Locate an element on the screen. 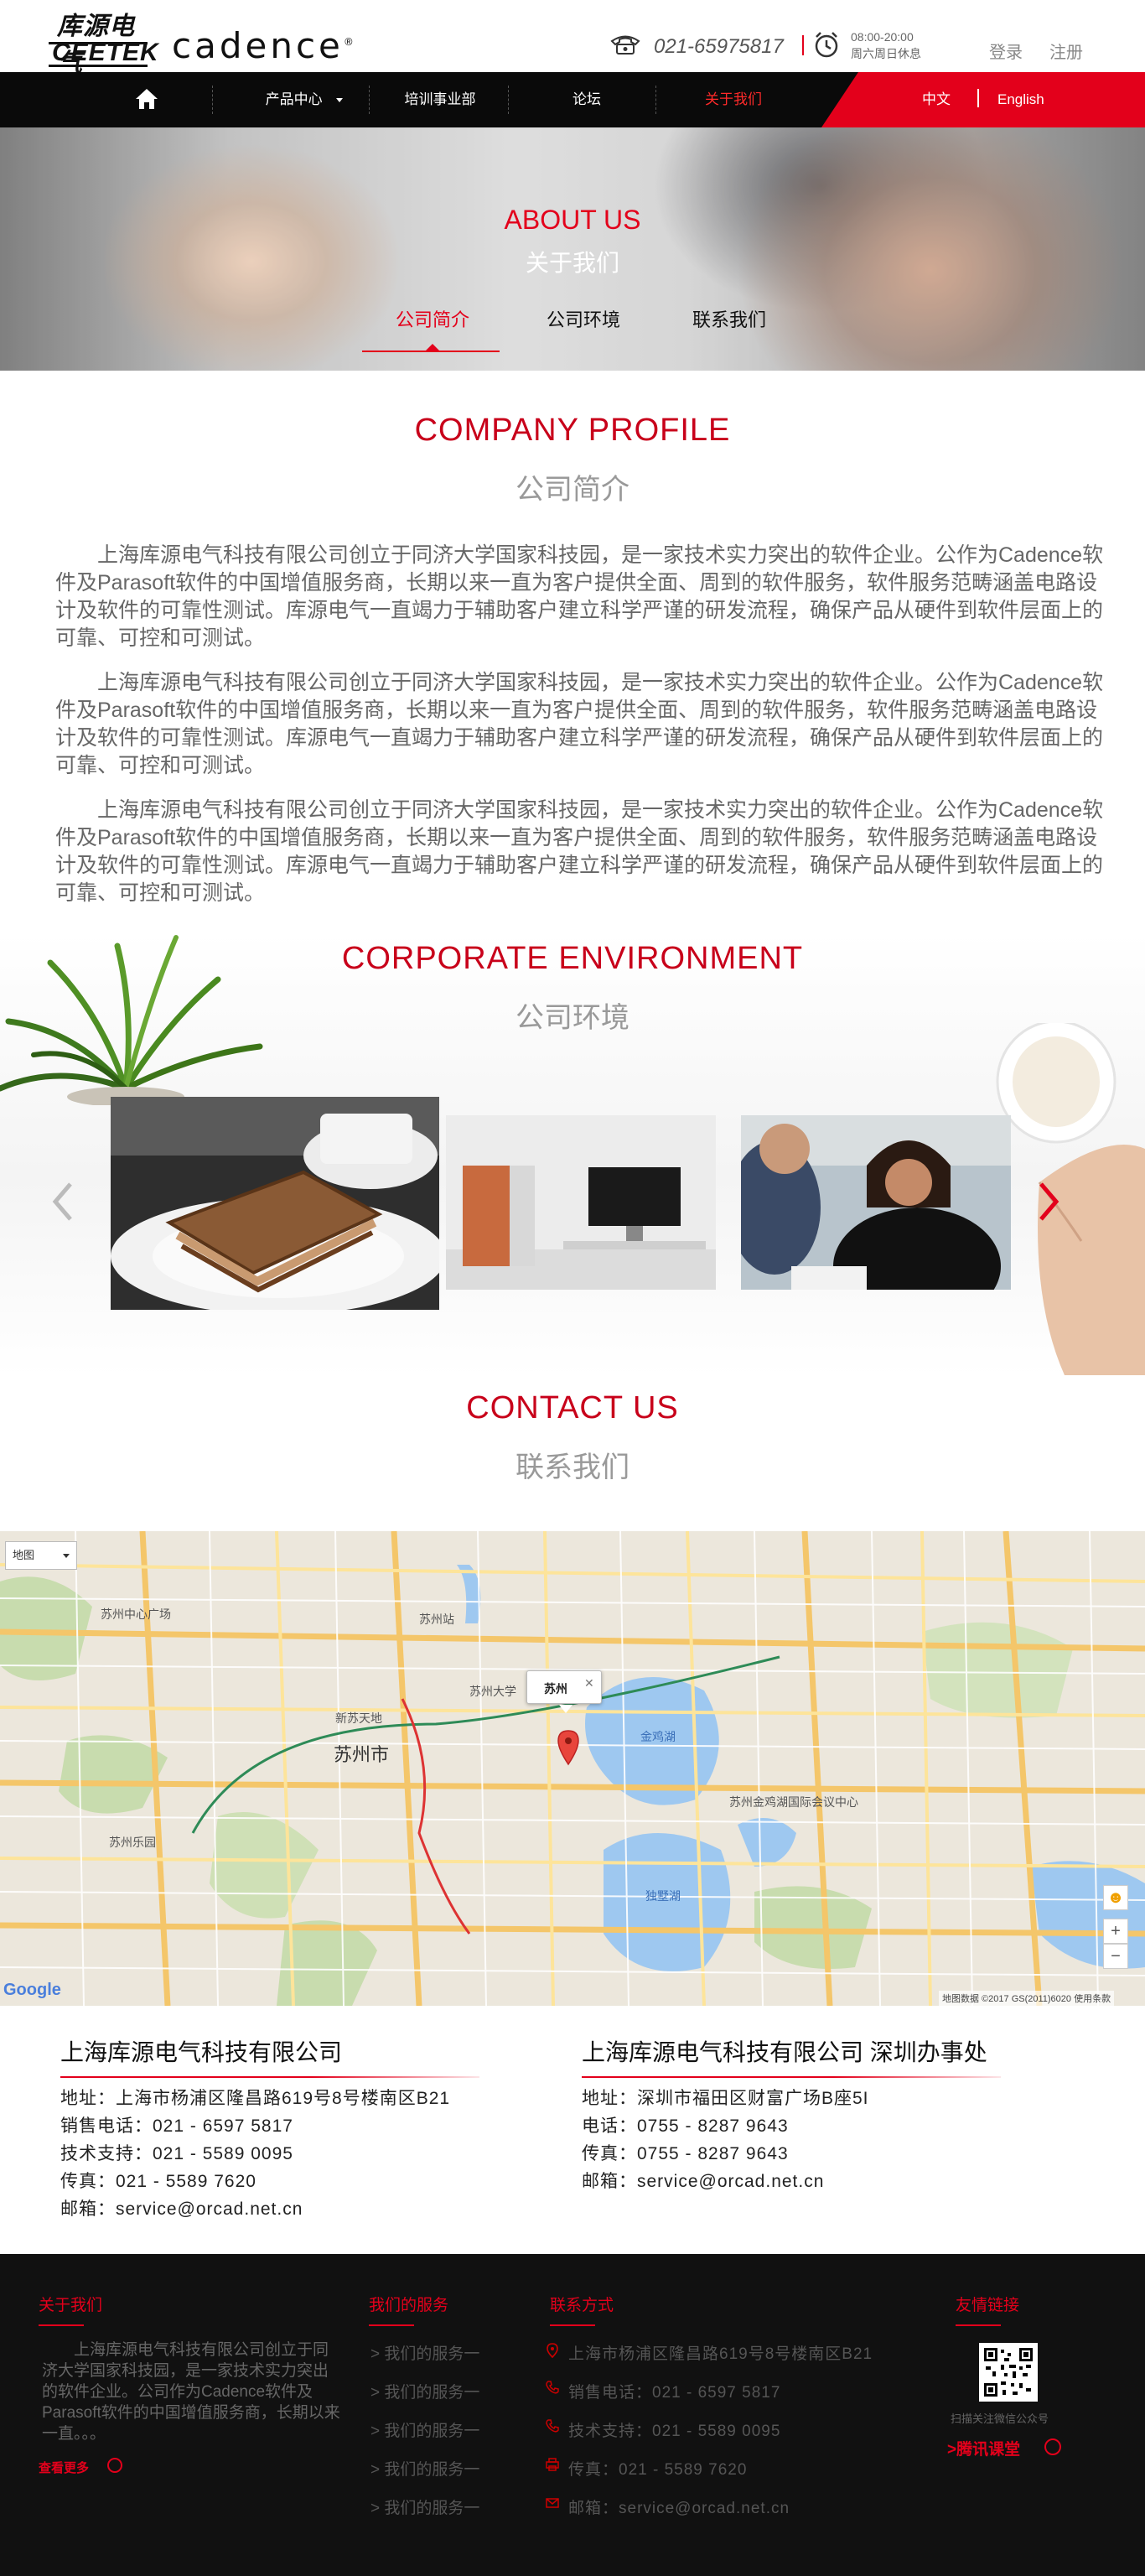  nav-item-forum: 论坛 is located at coordinates (586, 99).